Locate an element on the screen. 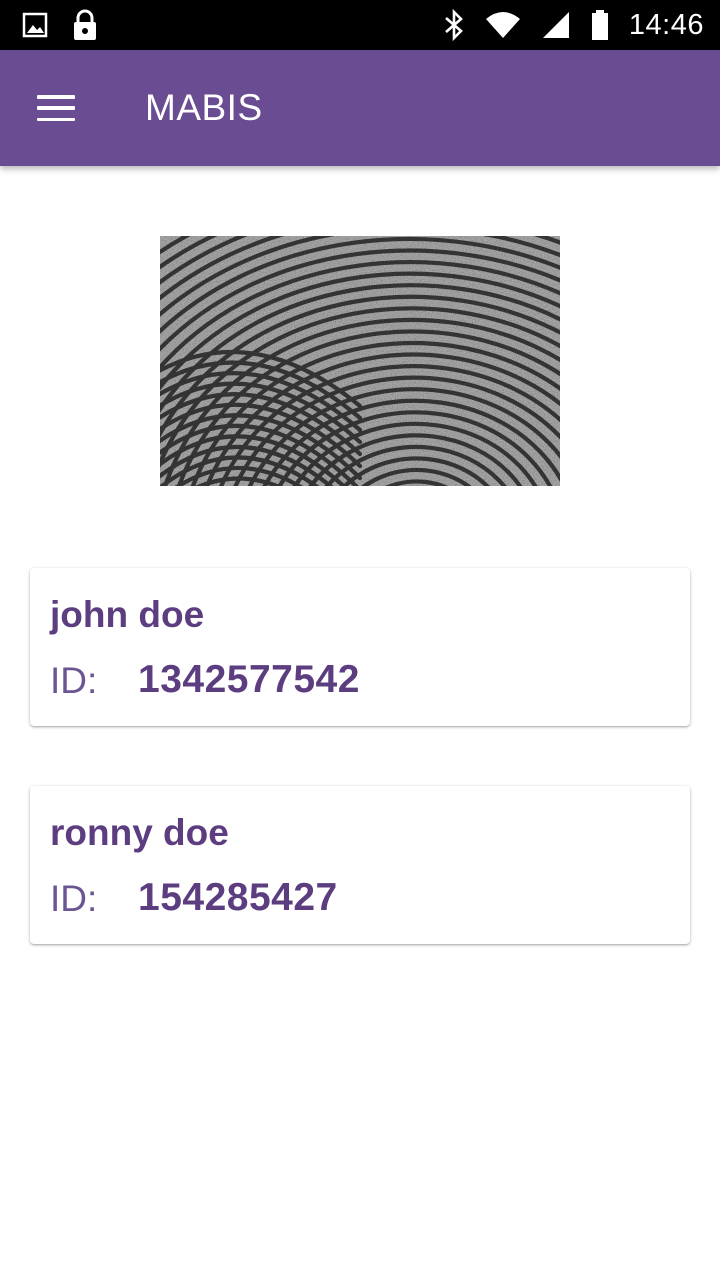 This screenshot has width=720, height=1280. bluetooth-icon is located at coordinates (454, 25).